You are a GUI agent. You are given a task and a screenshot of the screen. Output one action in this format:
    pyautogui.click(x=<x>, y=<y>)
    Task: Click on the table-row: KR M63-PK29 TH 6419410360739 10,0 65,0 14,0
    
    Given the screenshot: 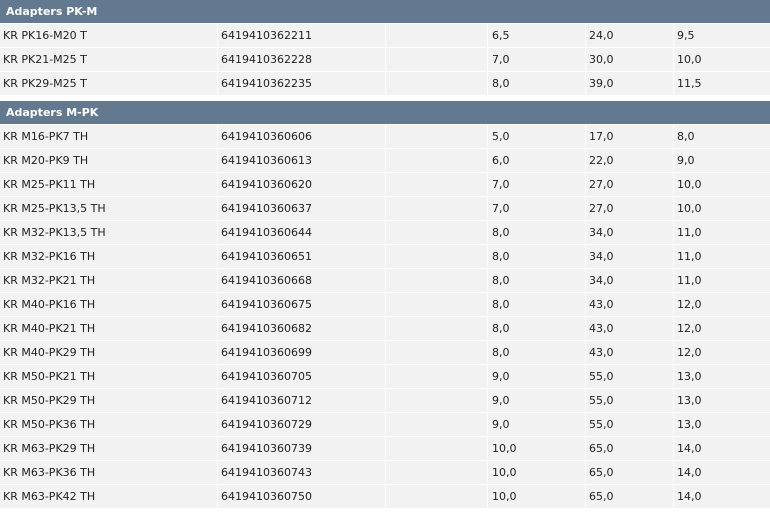 What is the action you would take?
    pyautogui.click(x=385, y=449)
    